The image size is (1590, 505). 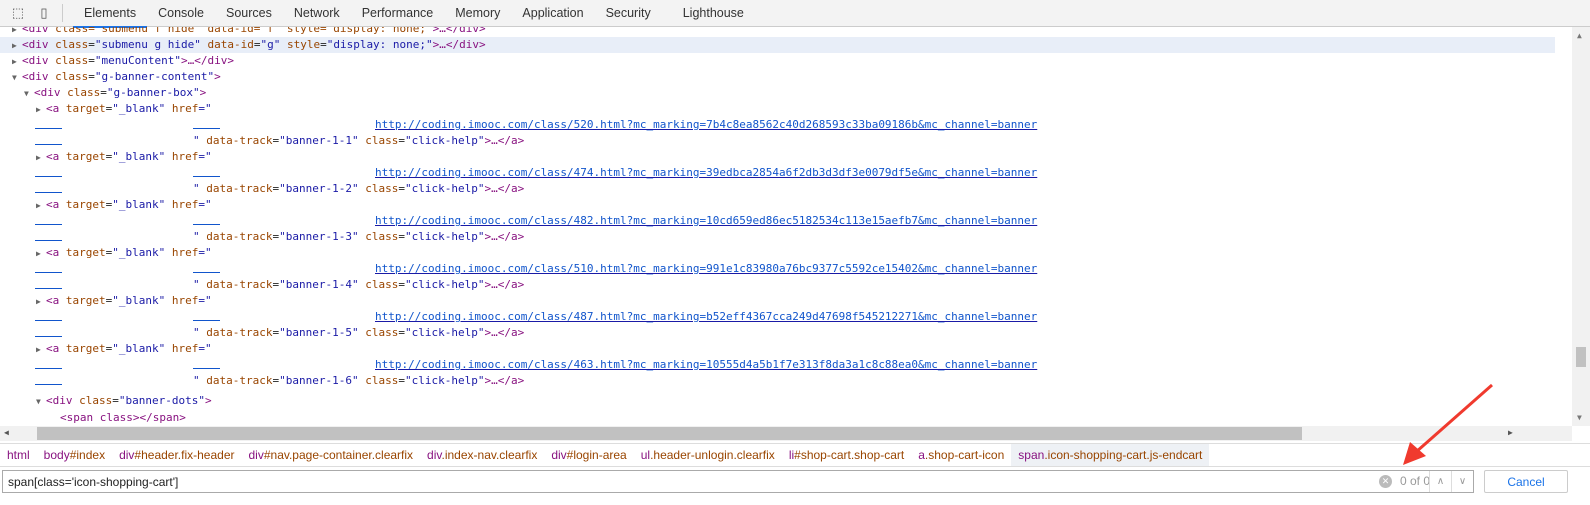 I want to click on inspect-icon: ⬚, so click(x=18, y=13).